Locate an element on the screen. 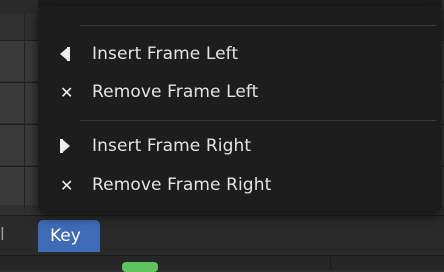  tab-key: Key is located at coordinates (69, 236).